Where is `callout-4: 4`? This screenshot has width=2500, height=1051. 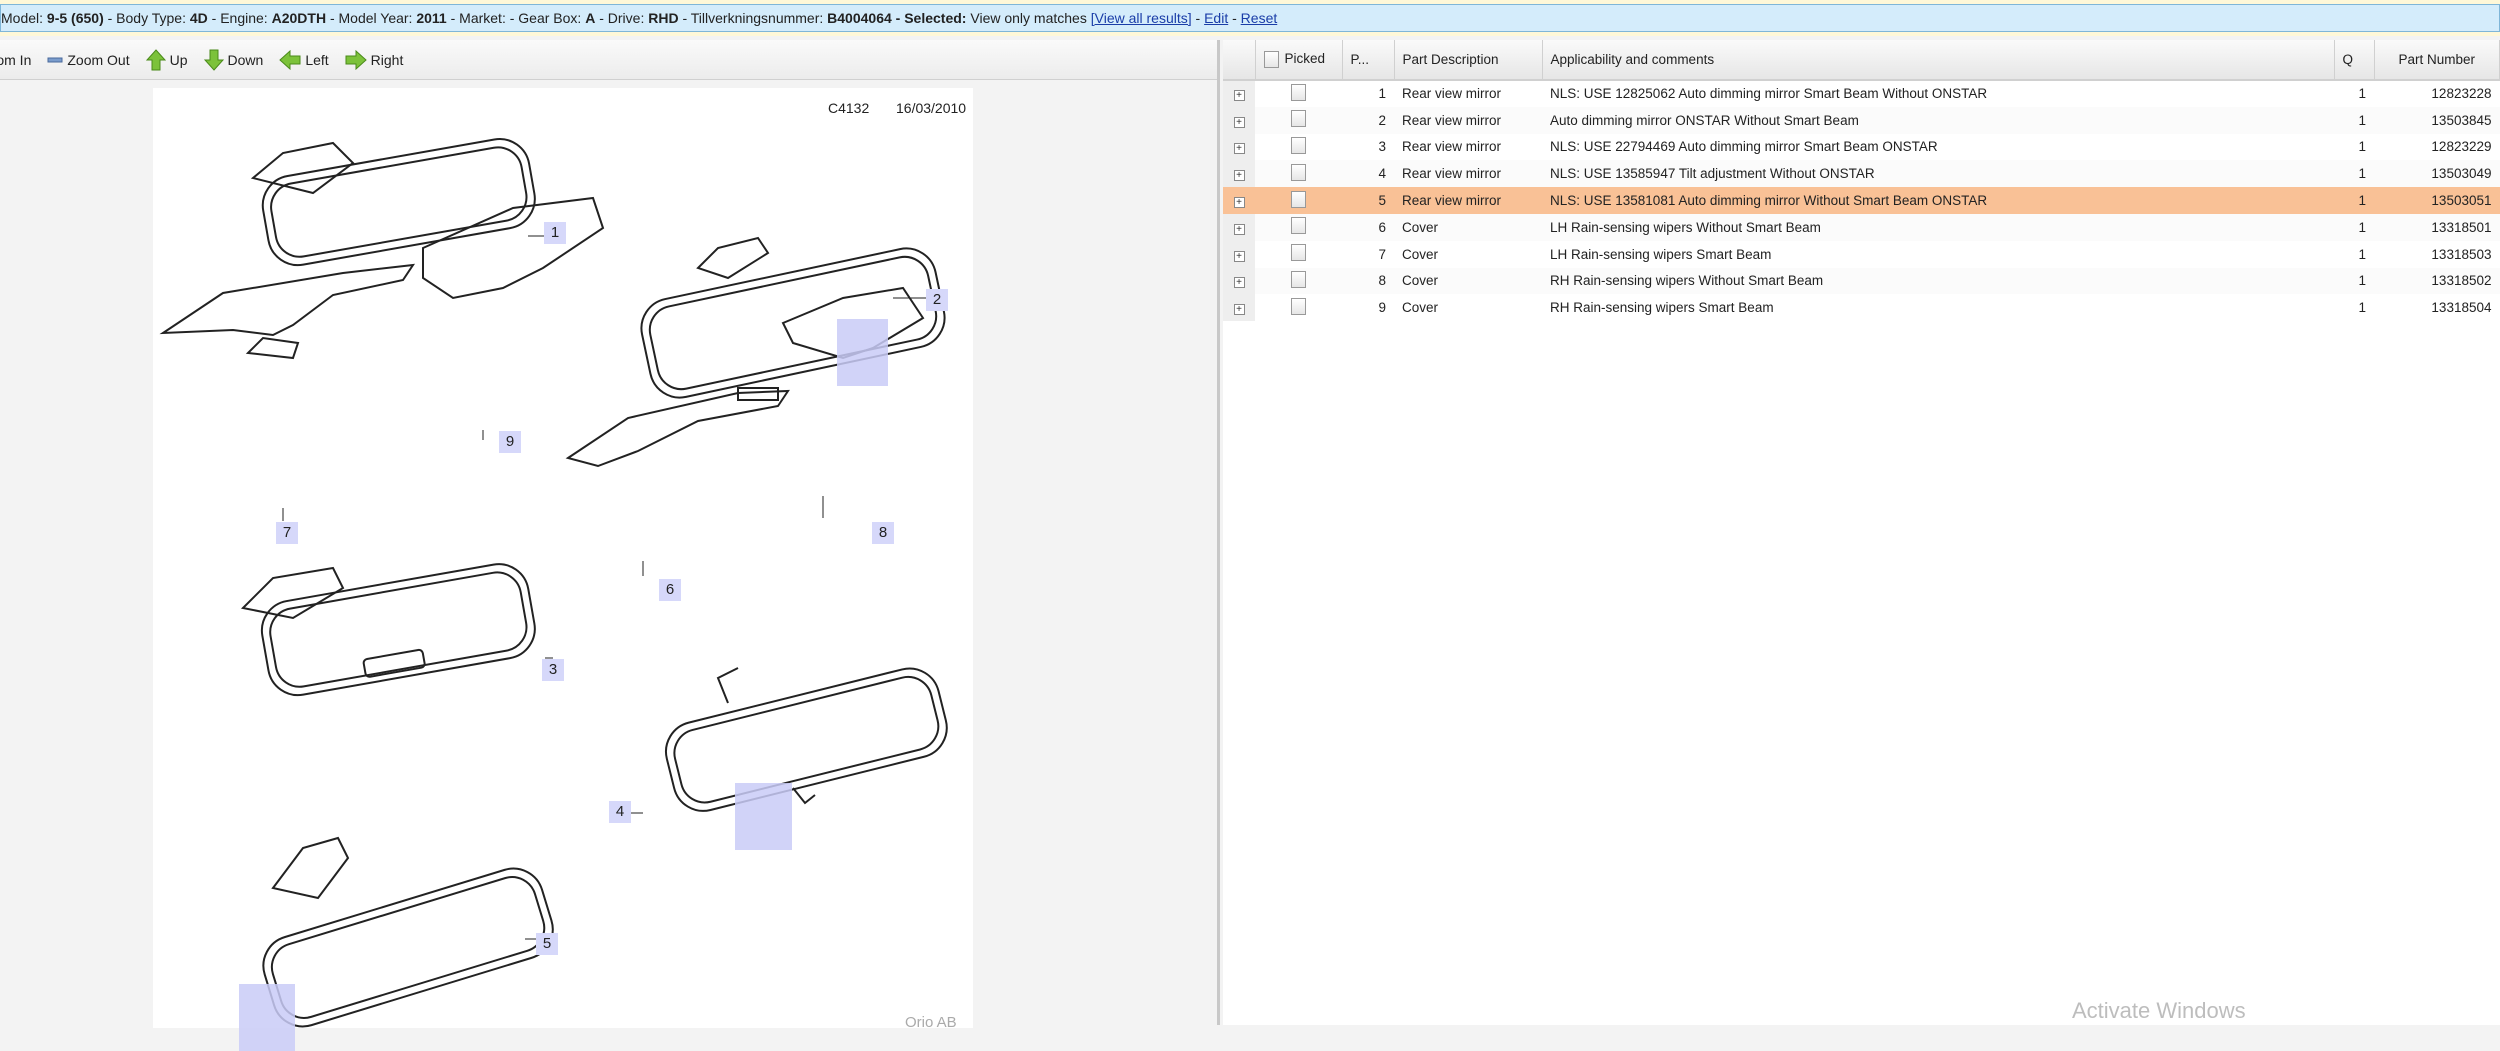
callout-4: 4 is located at coordinates (620, 812).